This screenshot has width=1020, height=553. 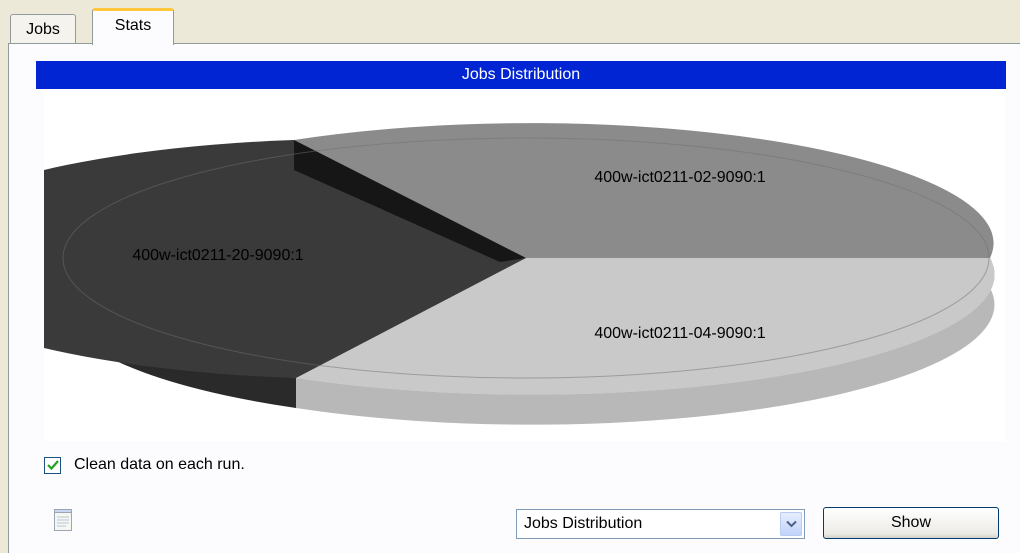 What do you see at coordinates (679, 177) in the screenshot?
I see `slice-label-ict0211-02: 400w-ict0211-02-9090:1` at bounding box center [679, 177].